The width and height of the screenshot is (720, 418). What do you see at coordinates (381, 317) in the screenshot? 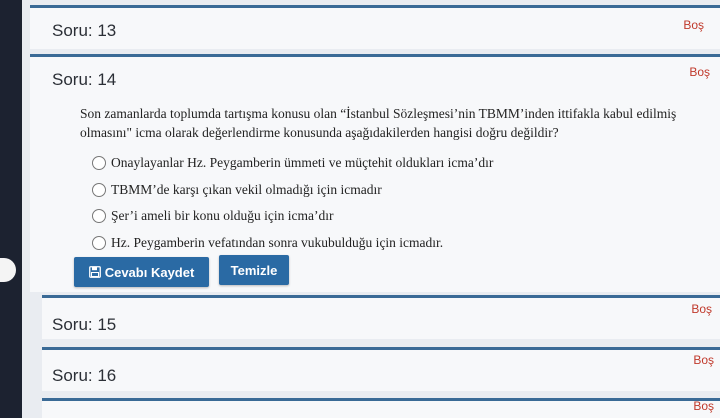
I see `question-card-15: Soru: 15 Boş` at bounding box center [381, 317].